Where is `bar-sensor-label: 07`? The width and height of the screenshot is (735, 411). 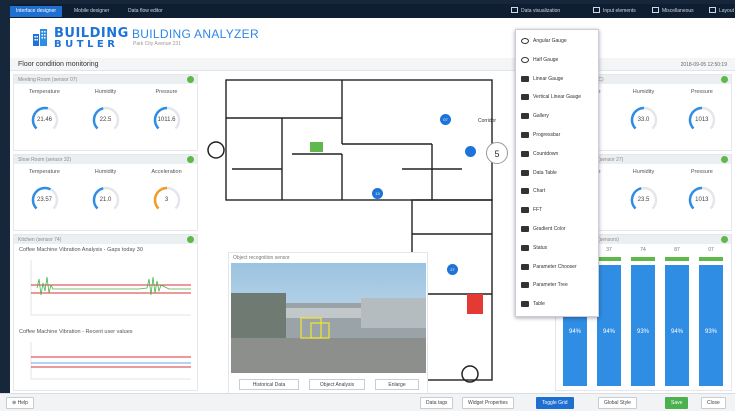 bar-sensor-label: 07 is located at coordinates (711, 250).